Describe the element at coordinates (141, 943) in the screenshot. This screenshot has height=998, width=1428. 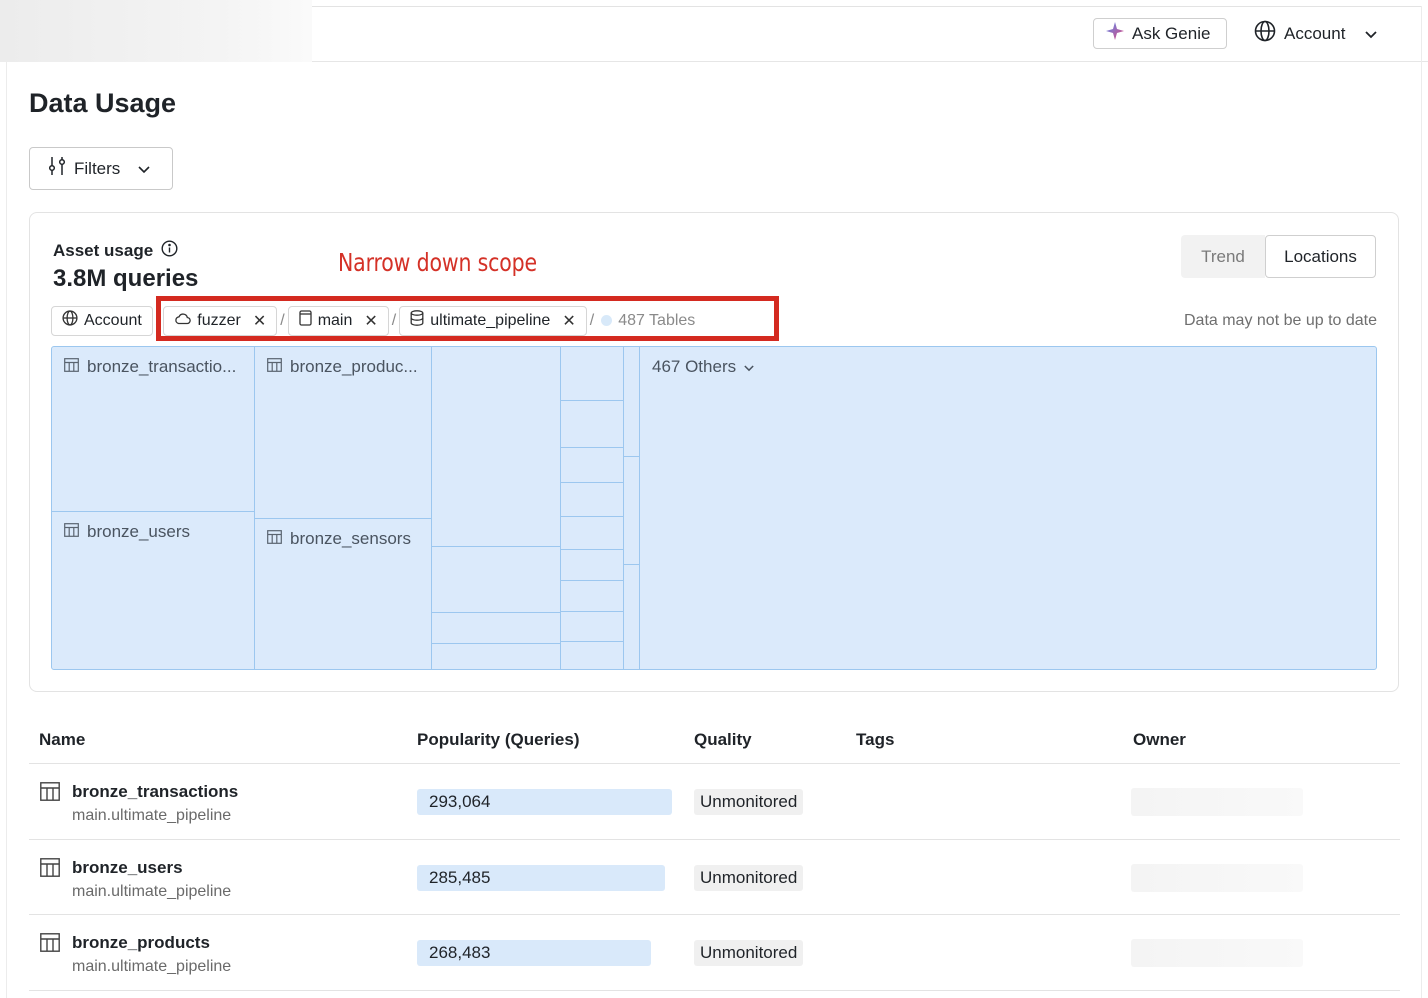
I see `table-name-link: bronze_products` at that location.